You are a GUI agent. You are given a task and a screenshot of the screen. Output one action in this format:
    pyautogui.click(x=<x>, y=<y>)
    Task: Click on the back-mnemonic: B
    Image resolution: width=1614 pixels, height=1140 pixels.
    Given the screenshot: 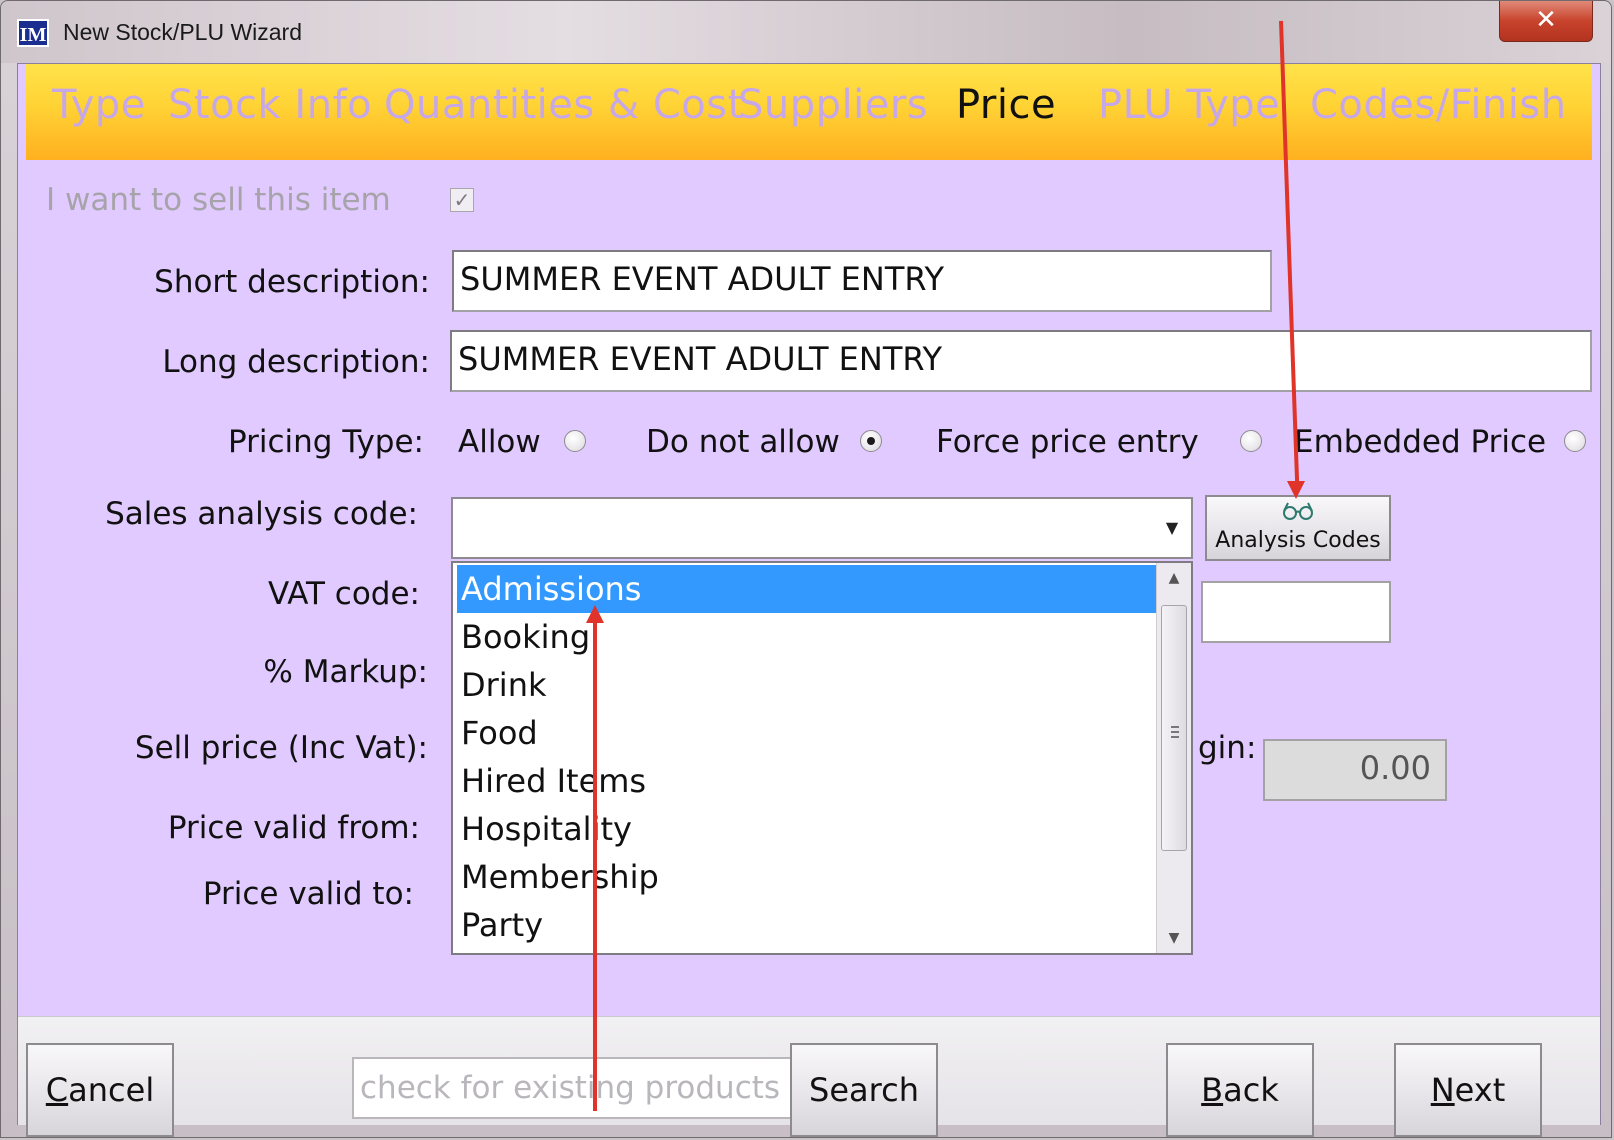 What is the action you would take?
    pyautogui.click(x=1212, y=1090)
    